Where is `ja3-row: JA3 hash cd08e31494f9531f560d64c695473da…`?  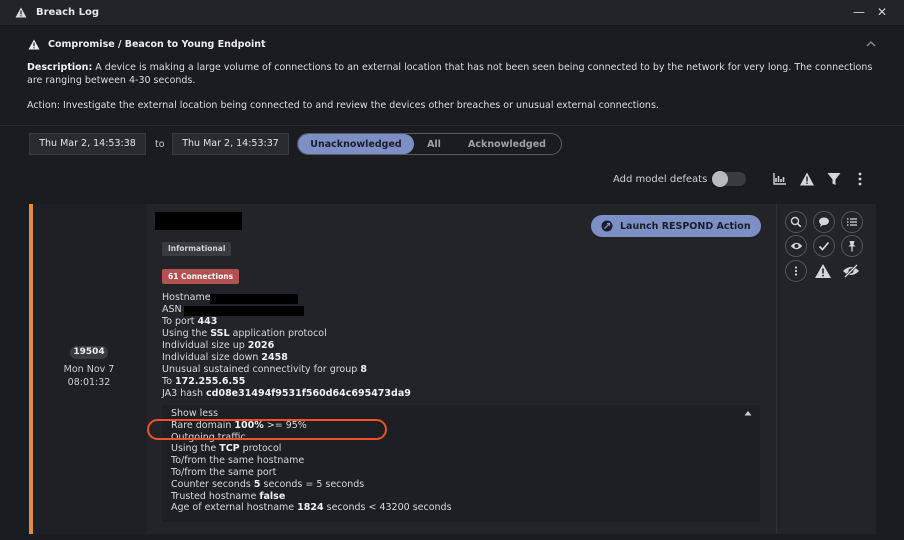
ja3-row: JA3 hash cd08e31494f9531f560d64c695473da… is located at coordinates (286, 394).